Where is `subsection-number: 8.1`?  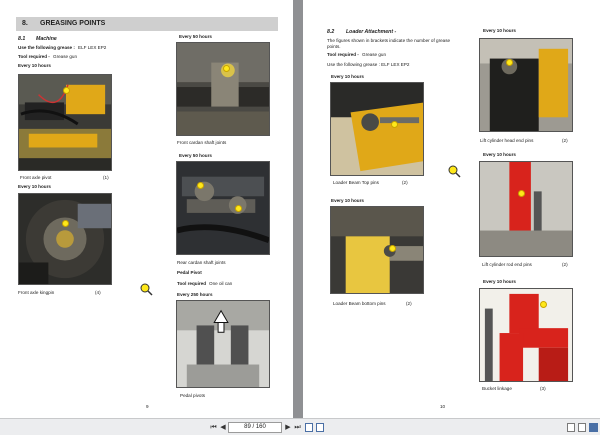
subsection-number: 8.1 is located at coordinates (22, 39).